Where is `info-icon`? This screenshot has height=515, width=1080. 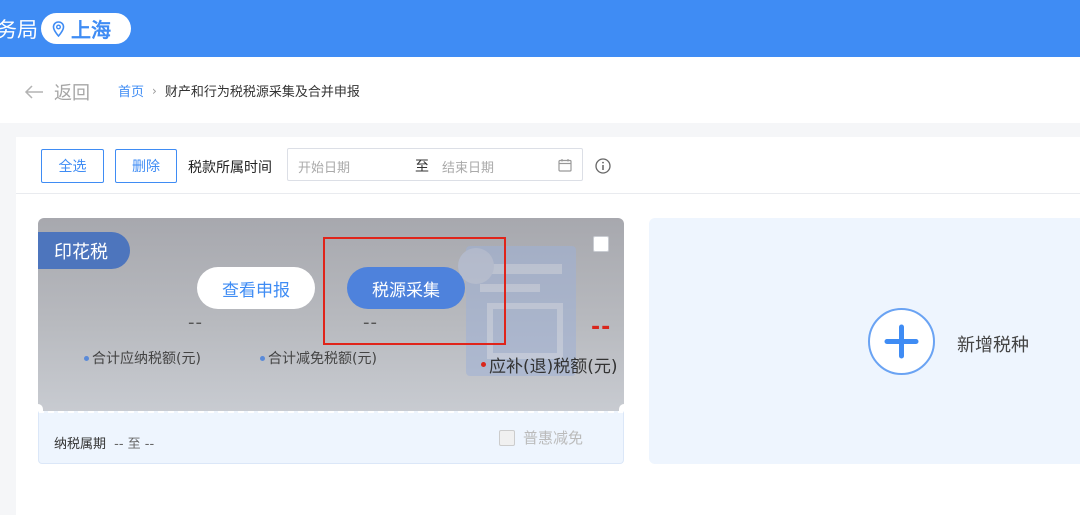 info-icon is located at coordinates (603, 166).